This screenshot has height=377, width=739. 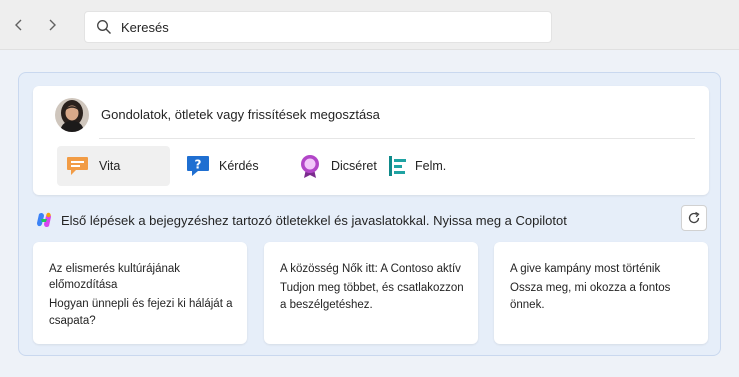 What do you see at coordinates (585, 269) in the screenshot?
I see `suggestion-title: A give kampány most történik` at bounding box center [585, 269].